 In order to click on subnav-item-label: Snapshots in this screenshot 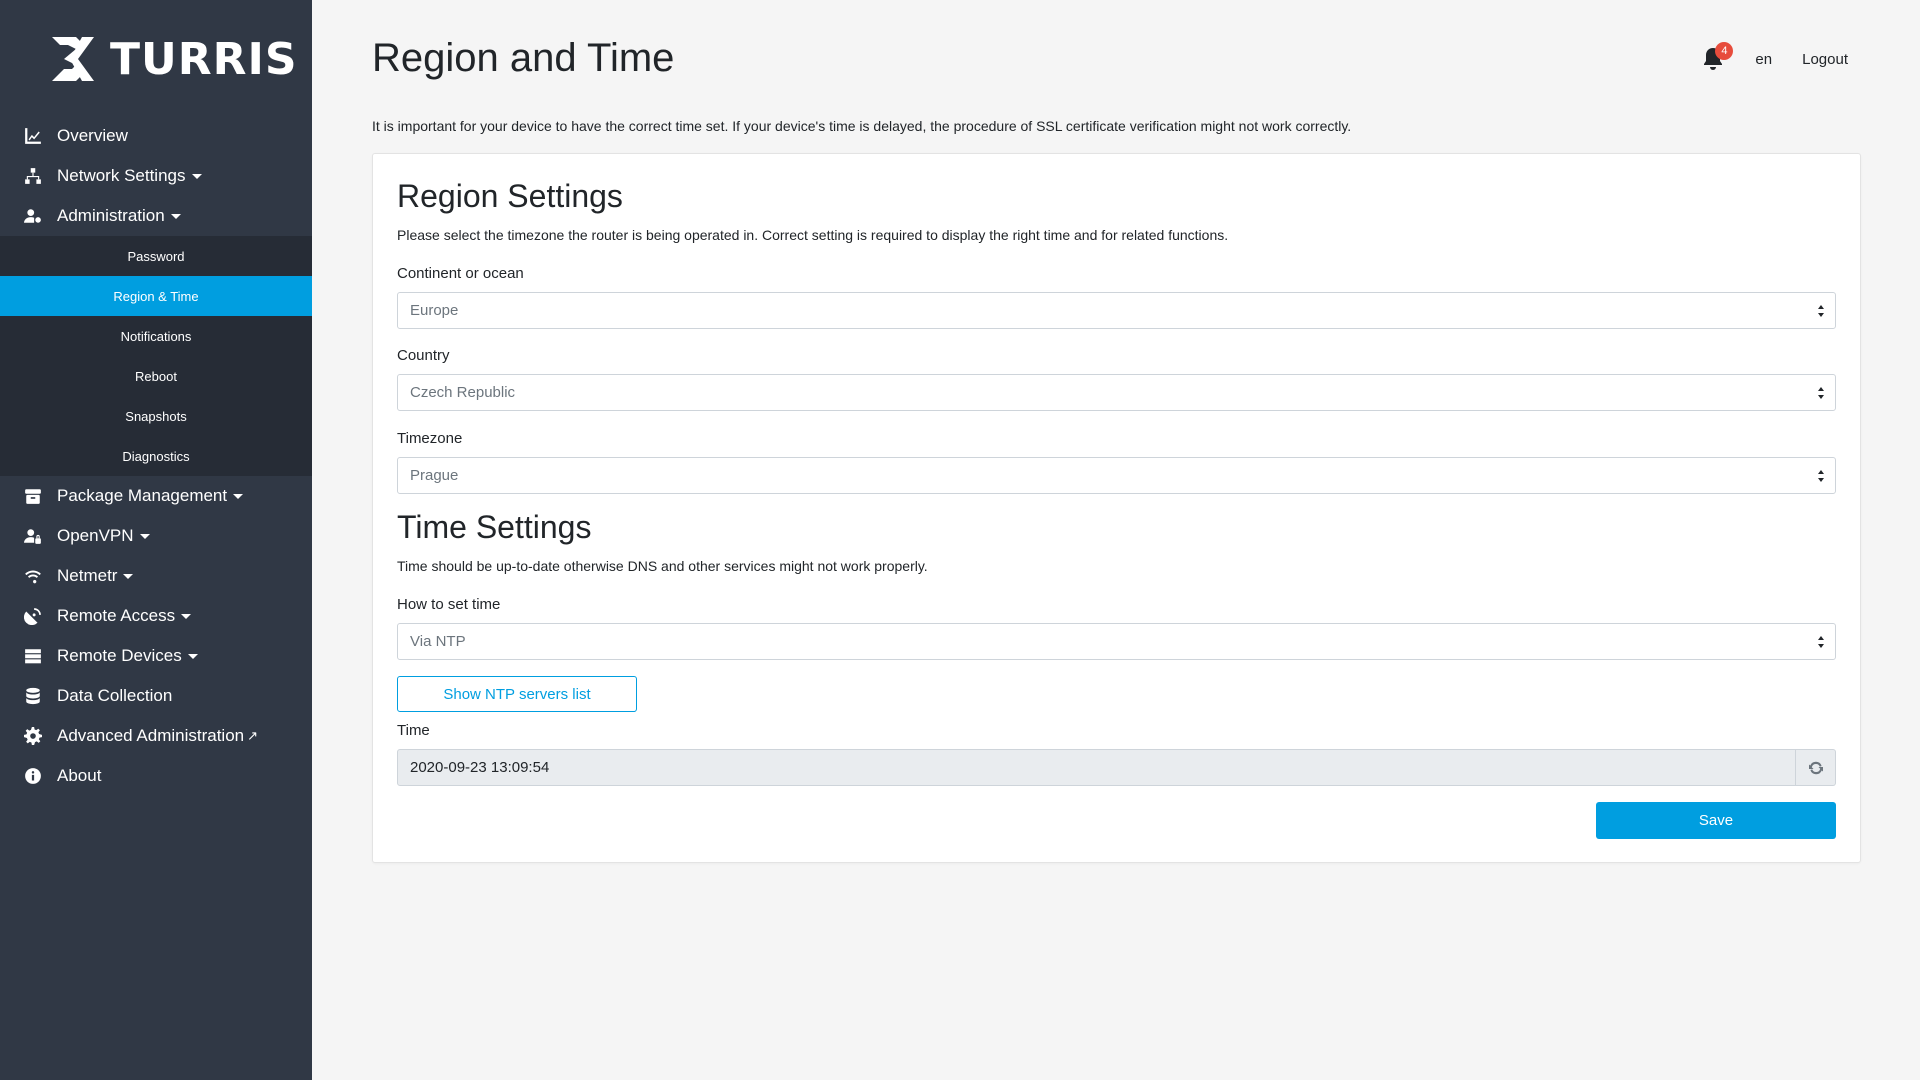, I will do `click(156, 416)`.